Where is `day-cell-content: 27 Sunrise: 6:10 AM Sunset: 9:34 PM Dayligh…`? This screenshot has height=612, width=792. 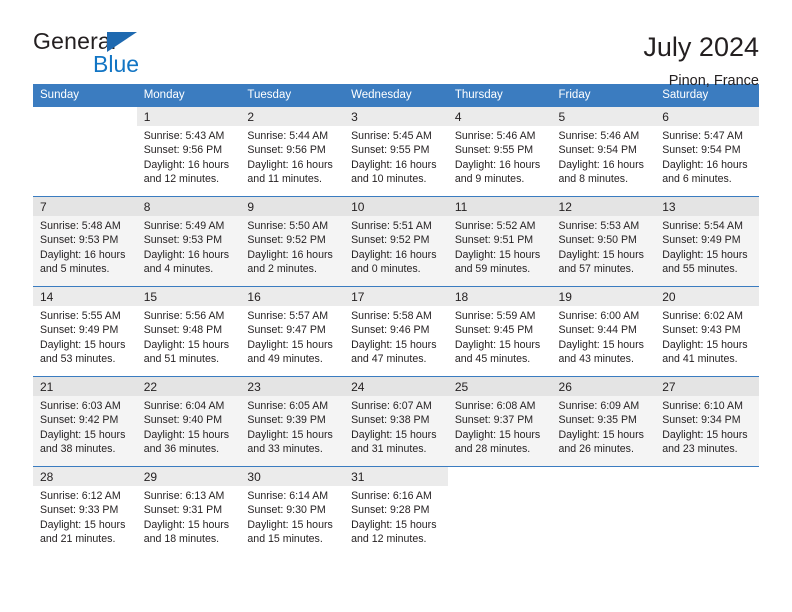 day-cell-content: 27 Sunrise: 6:10 AM Sunset: 9:34 PM Dayligh… is located at coordinates (707, 421).